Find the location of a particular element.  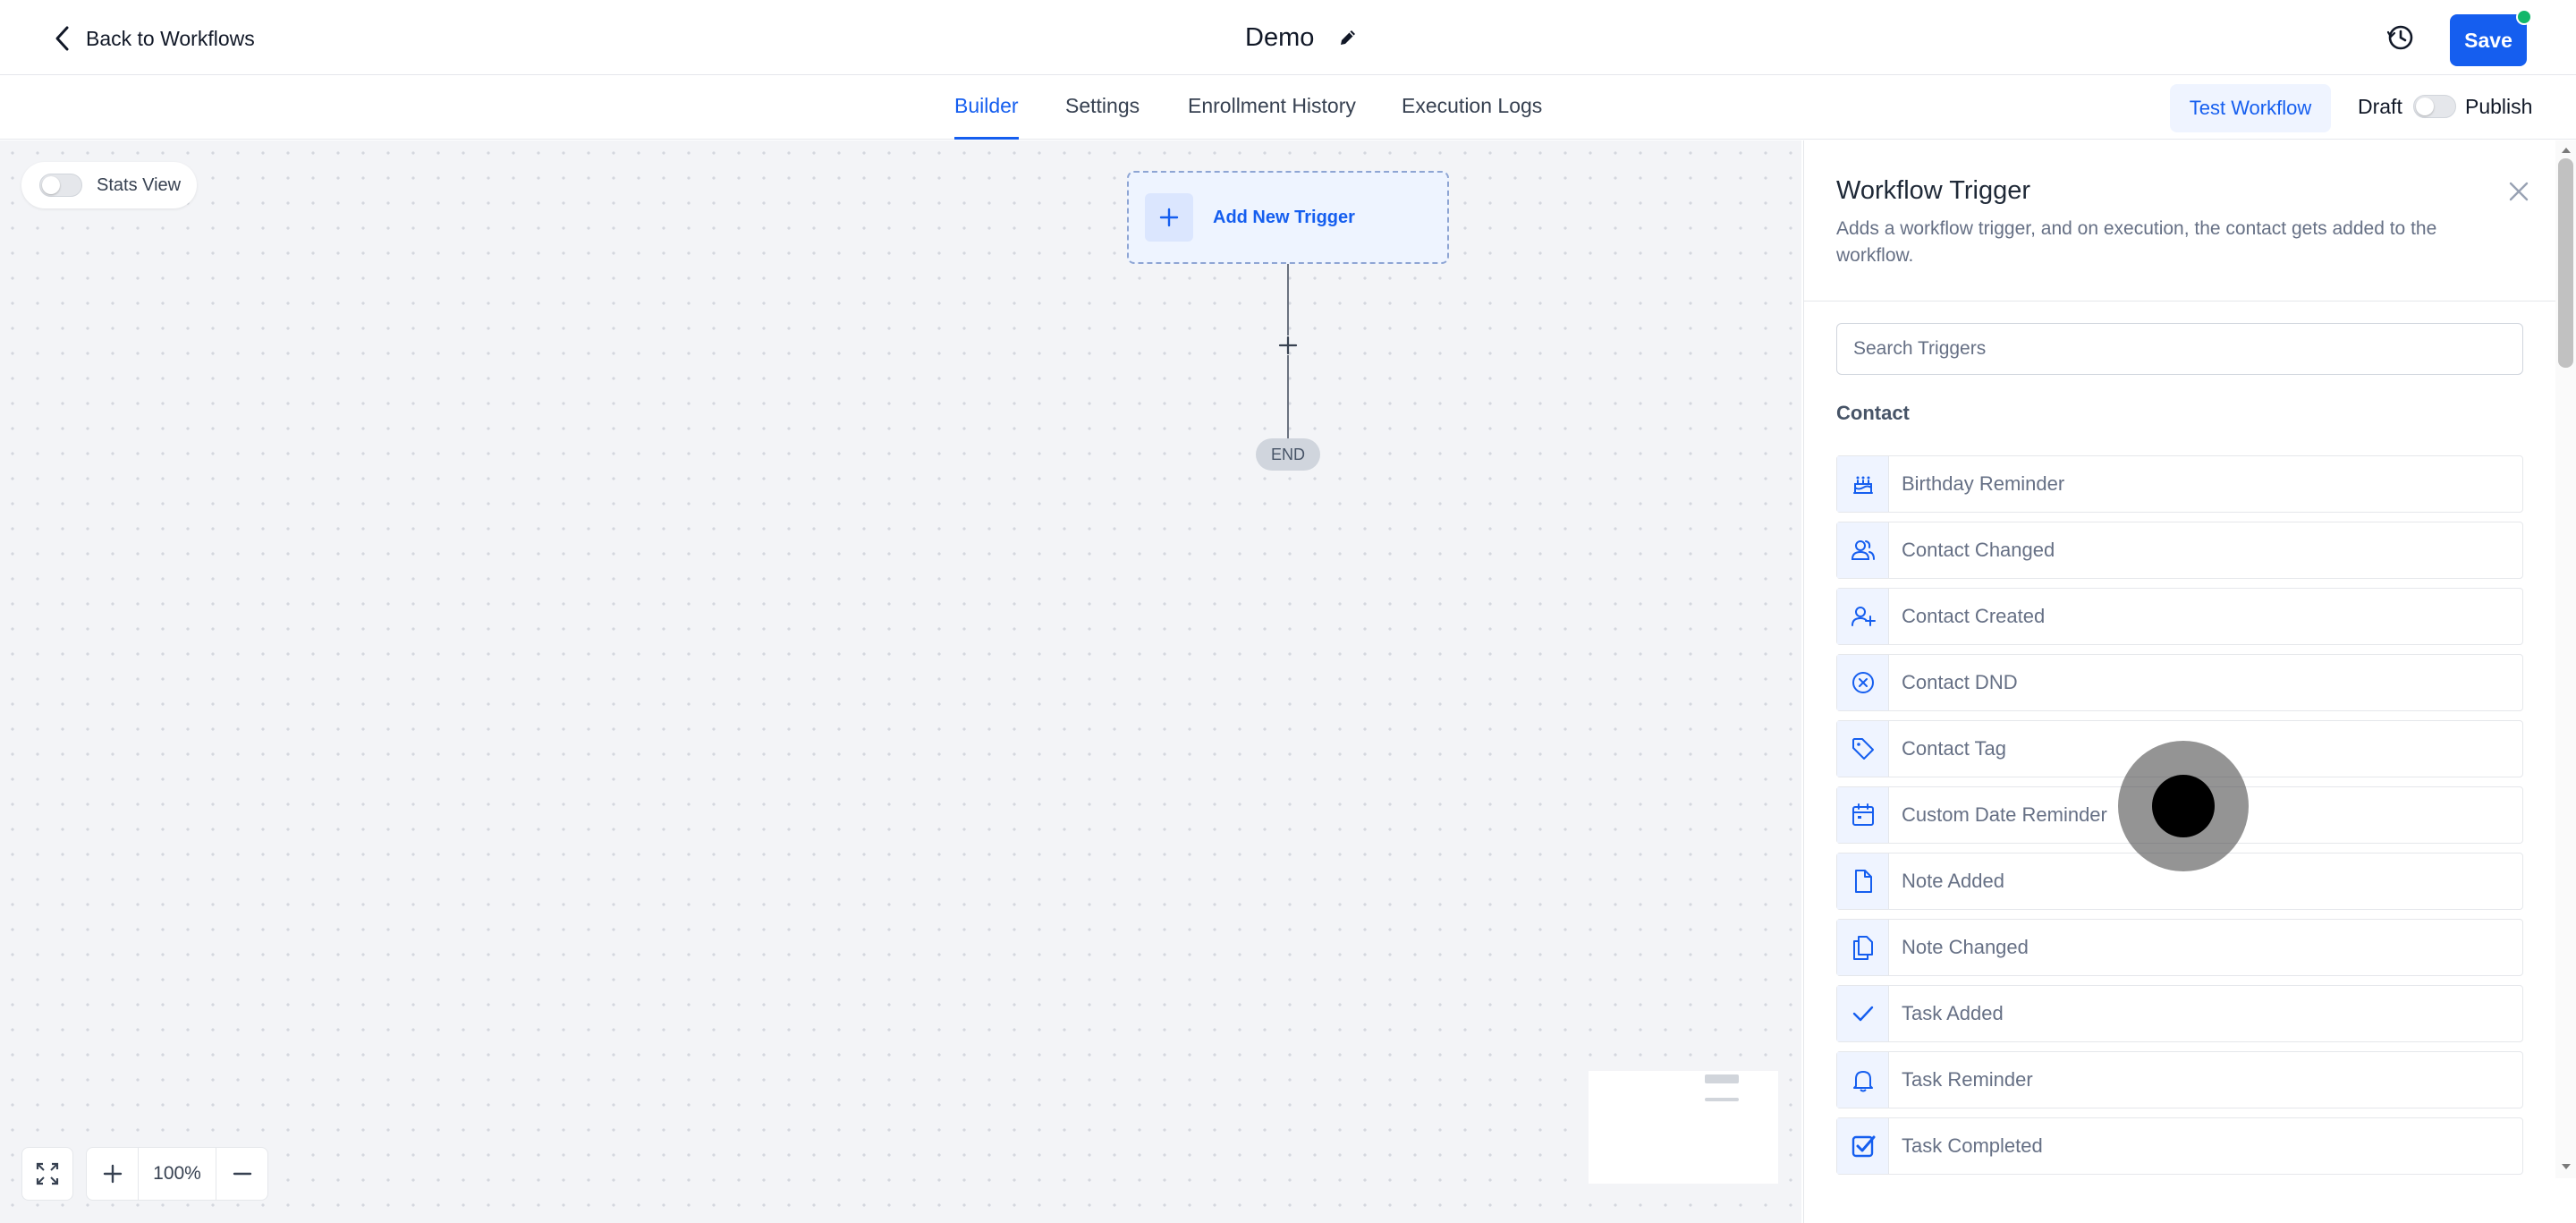

zoom-level: 100% is located at coordinates (177, 1173).